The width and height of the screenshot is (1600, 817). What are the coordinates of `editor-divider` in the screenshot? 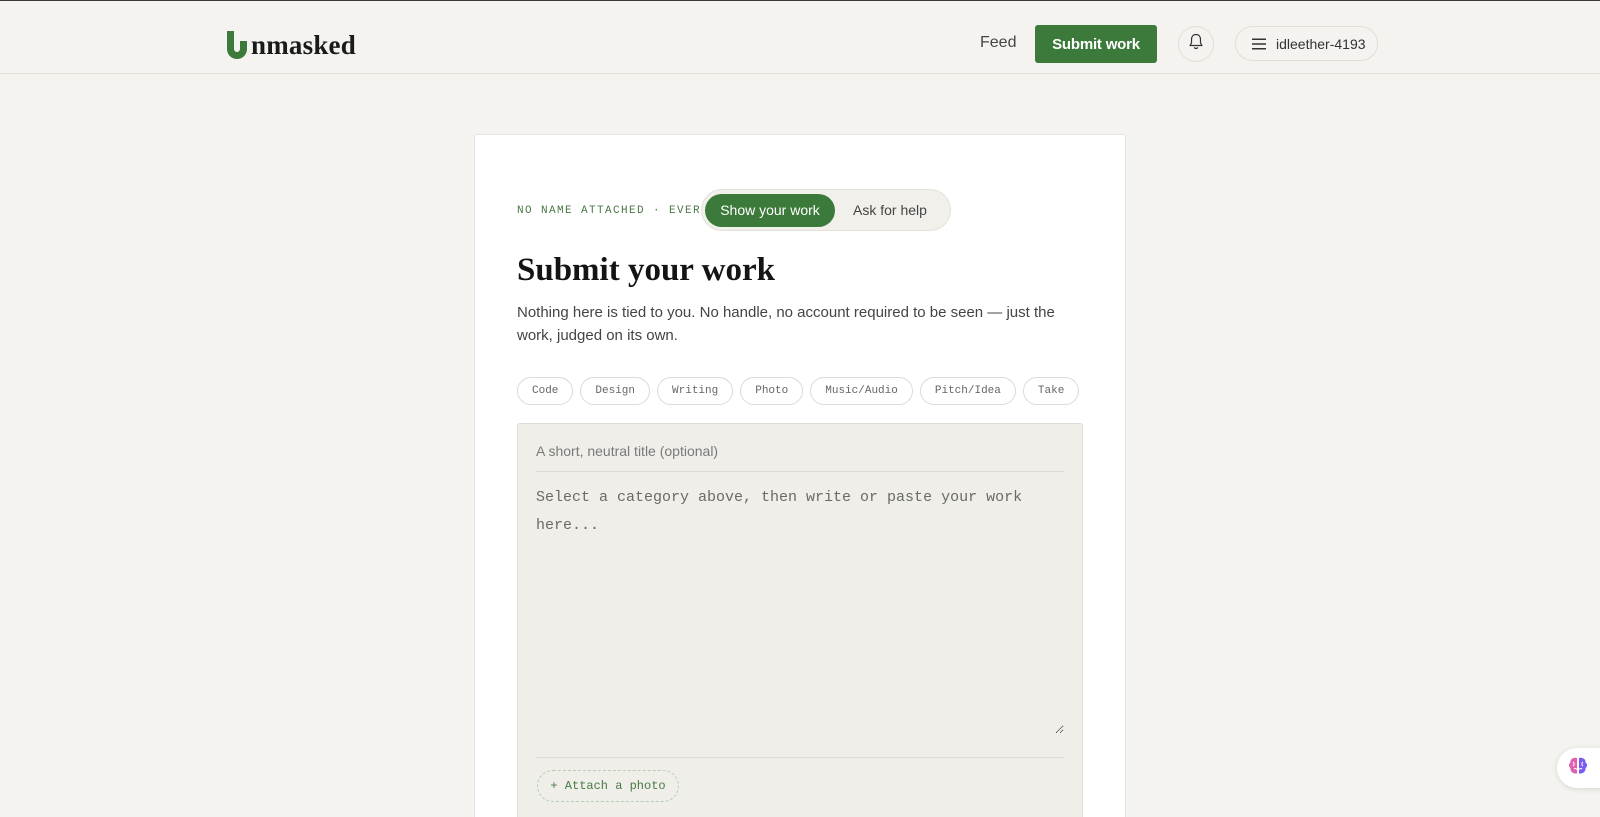 It's located at (800, 757).